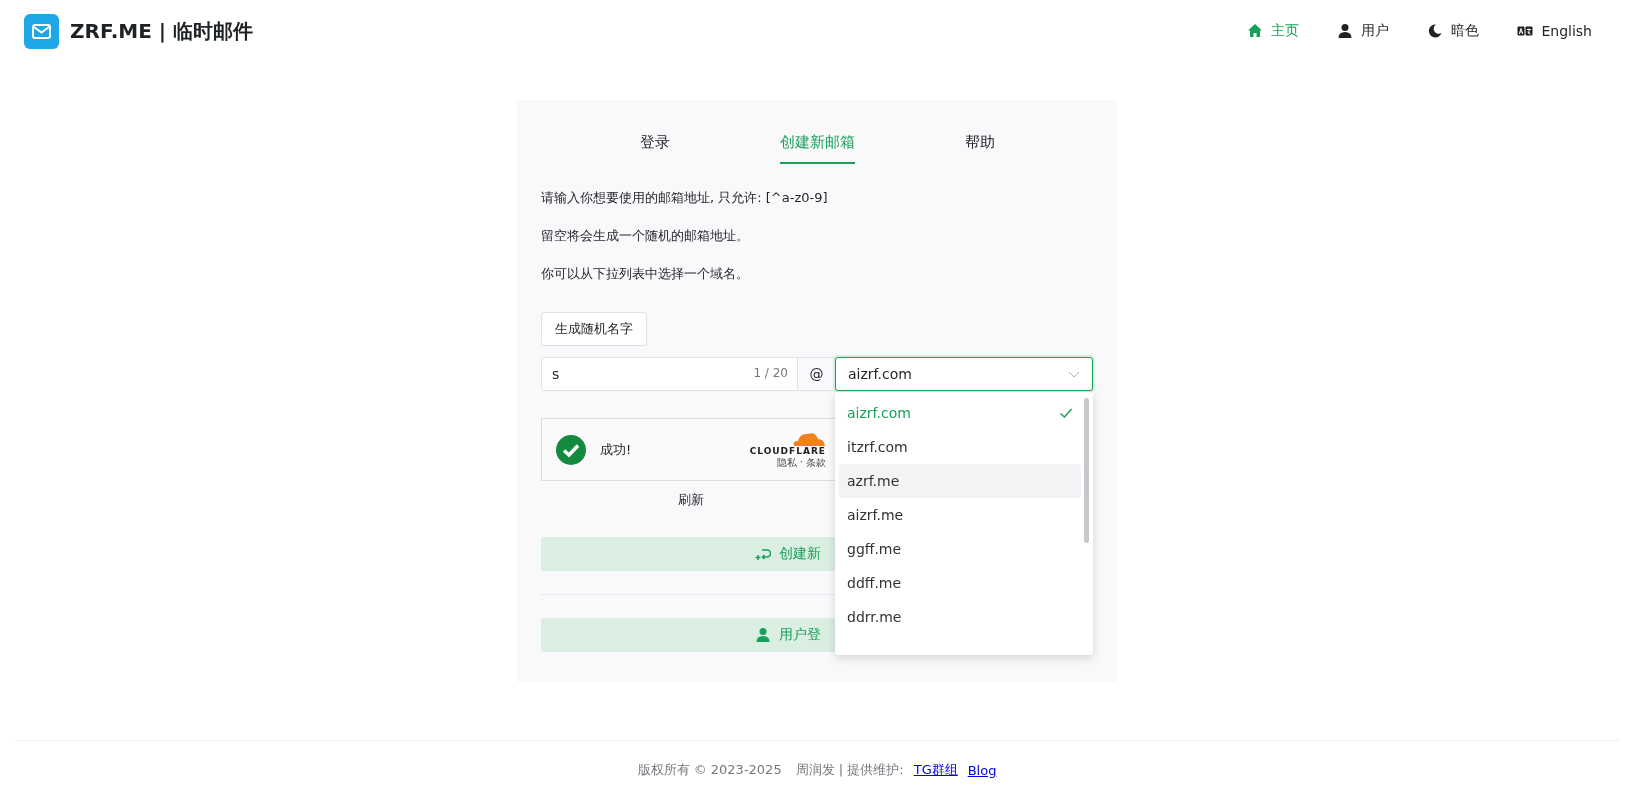 The image size is (1634, 803). I want to click on domain-option: itzrf.com, so click(960, 447).